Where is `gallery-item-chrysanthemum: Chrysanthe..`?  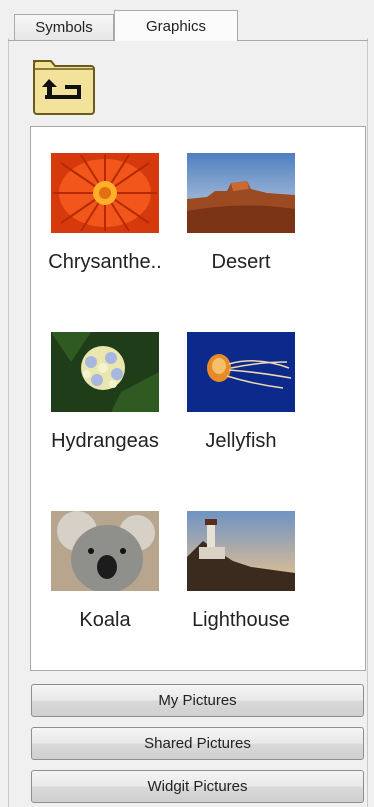
gallery-item-chrysanthemum: Chrysanthe.. is located at coordinates (105, 228).